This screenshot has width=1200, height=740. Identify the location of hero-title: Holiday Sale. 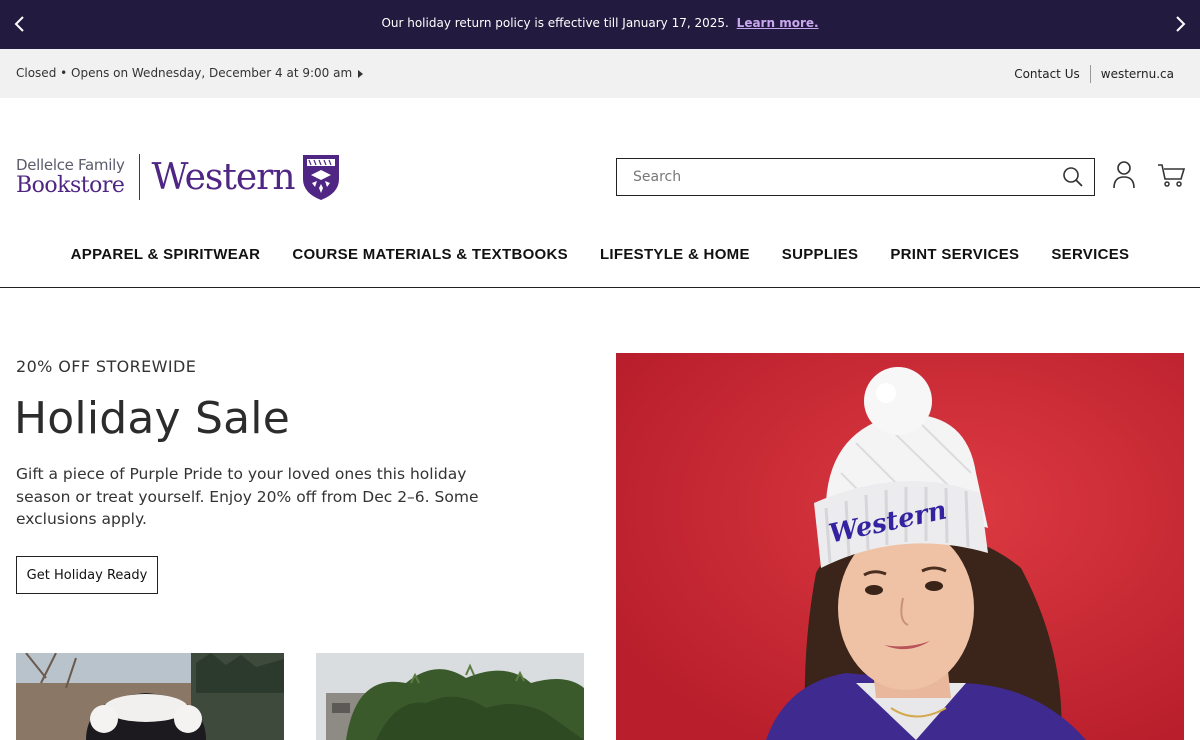
(152, 418).